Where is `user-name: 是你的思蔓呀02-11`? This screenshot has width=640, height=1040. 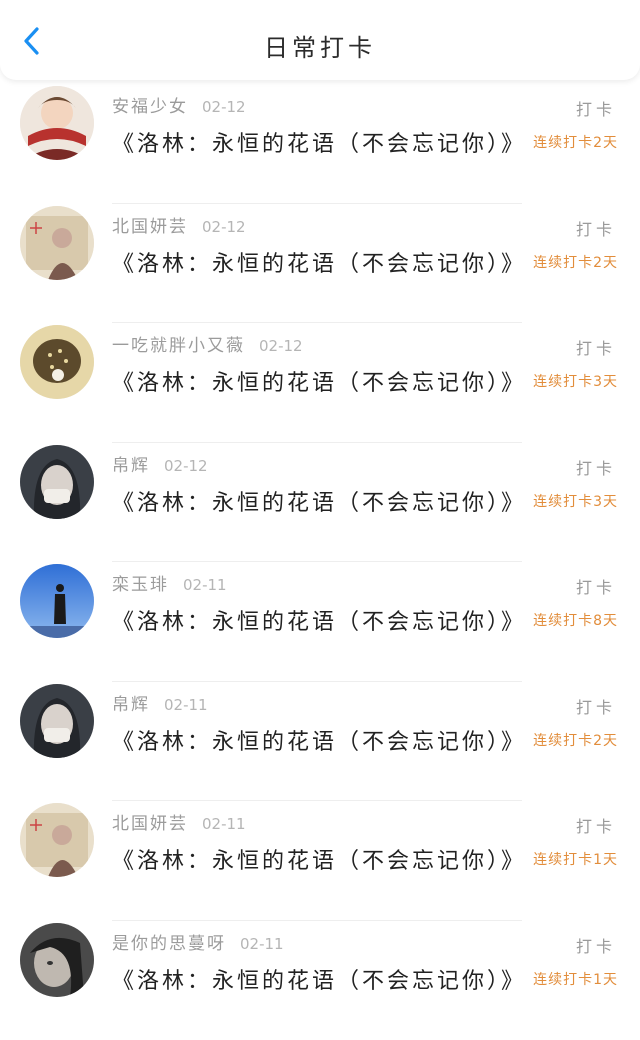 user-name: 是你的思蔓呀02-11 is located at coordinates (198, 941).